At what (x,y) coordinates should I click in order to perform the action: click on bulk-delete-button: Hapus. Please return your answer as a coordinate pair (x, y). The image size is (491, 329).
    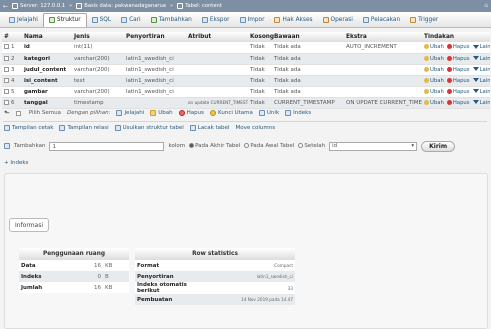
    Looking at the image, I should click on (191, 113).